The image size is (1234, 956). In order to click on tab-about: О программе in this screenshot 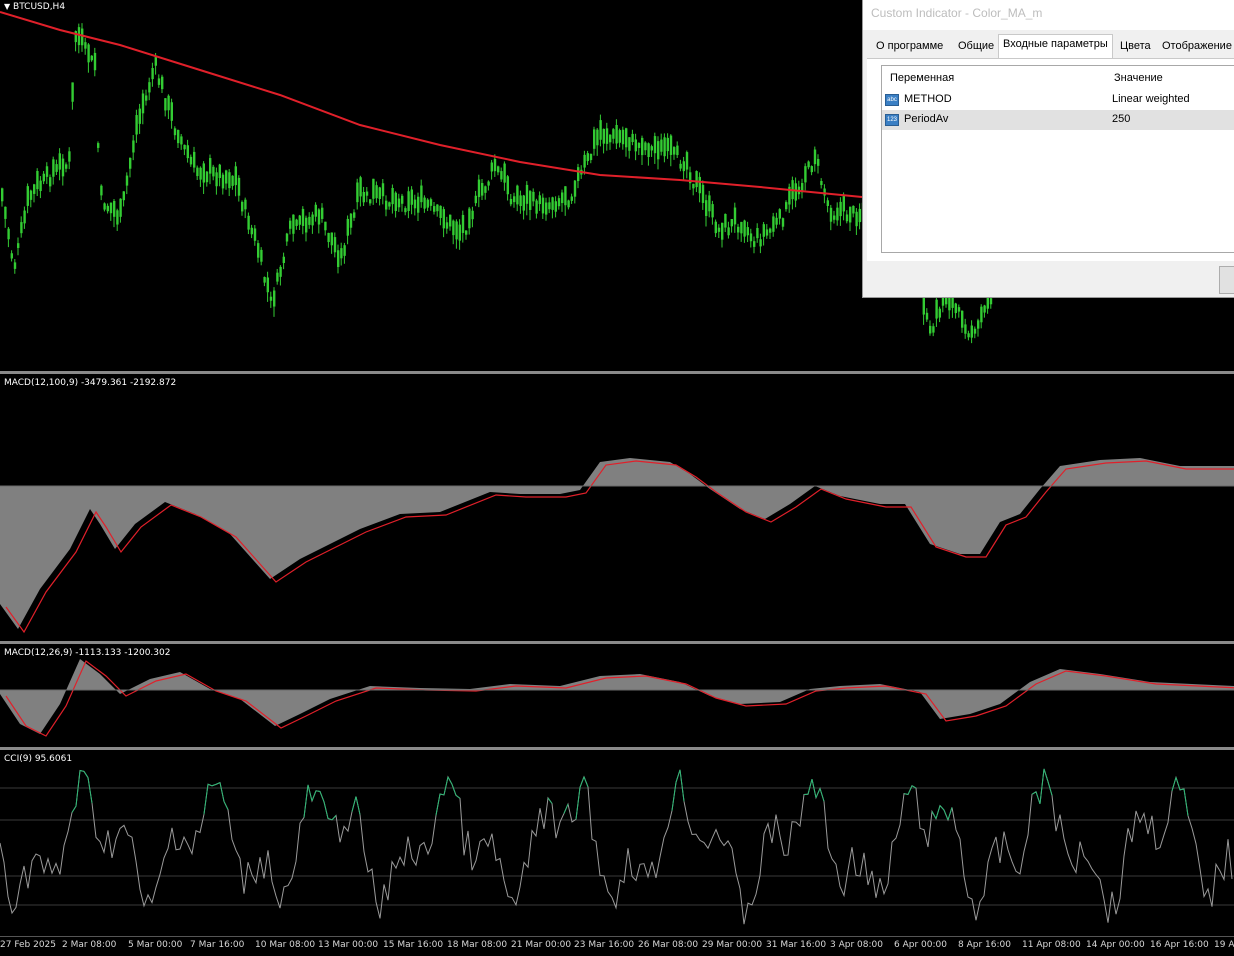, I will do `click(909, 46)`.